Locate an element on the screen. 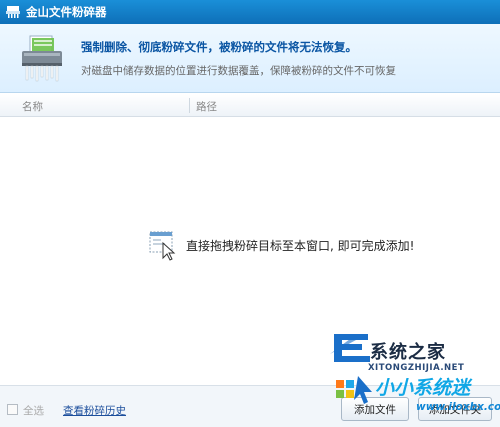 This screenshot has height=427, width=500. footer-bar: 全选 查看粉碎历史 添加文件 添加文件夹 is located at coordinates (250, 406).